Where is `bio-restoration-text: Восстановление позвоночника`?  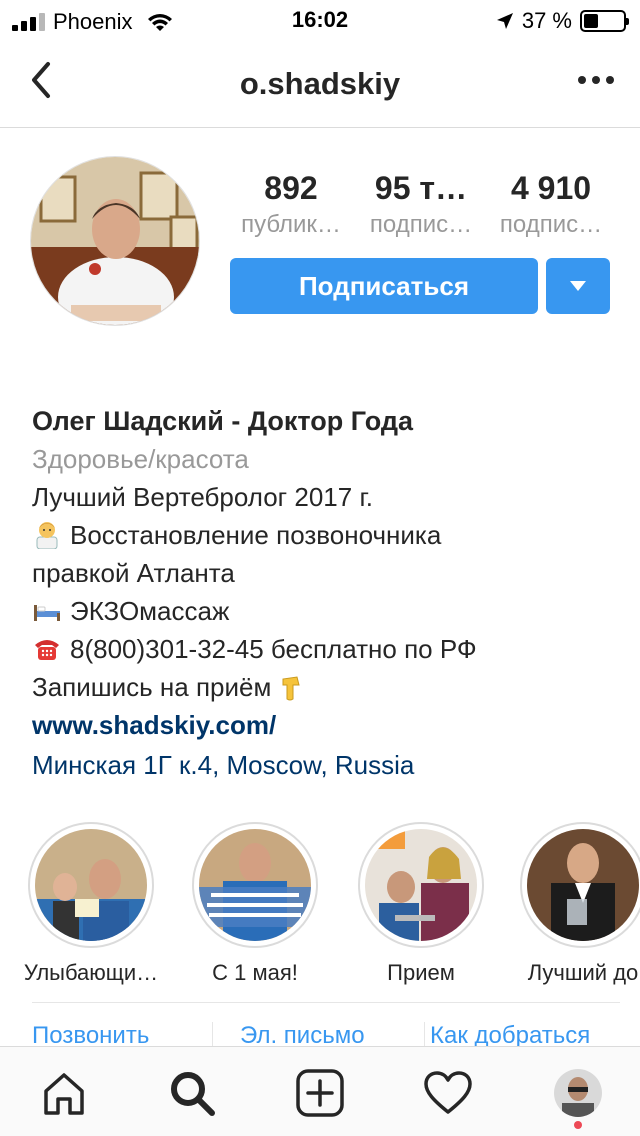
bio-restoration-text: Восстановление позвоночника is located at coordinates (256, 535).